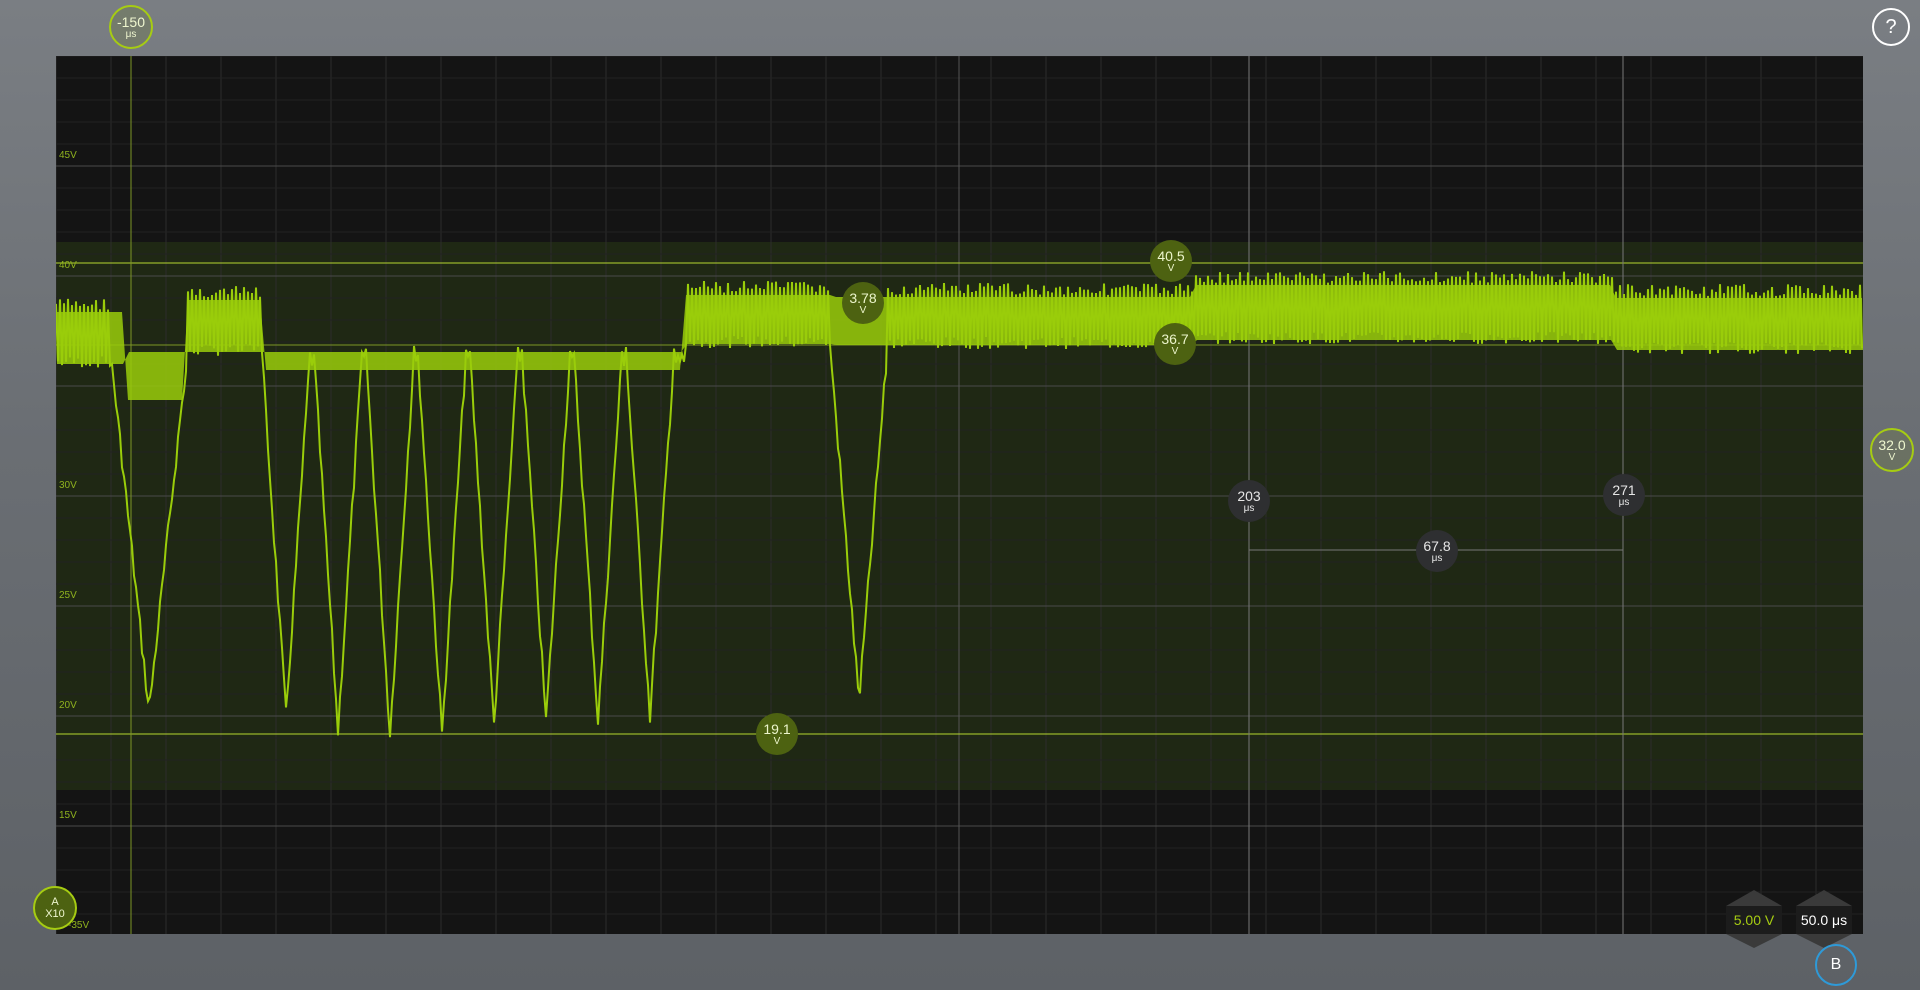 The image size is (1920, 990). I want to click on cursor-time-delta-unit: μs, so click(1437, 558).